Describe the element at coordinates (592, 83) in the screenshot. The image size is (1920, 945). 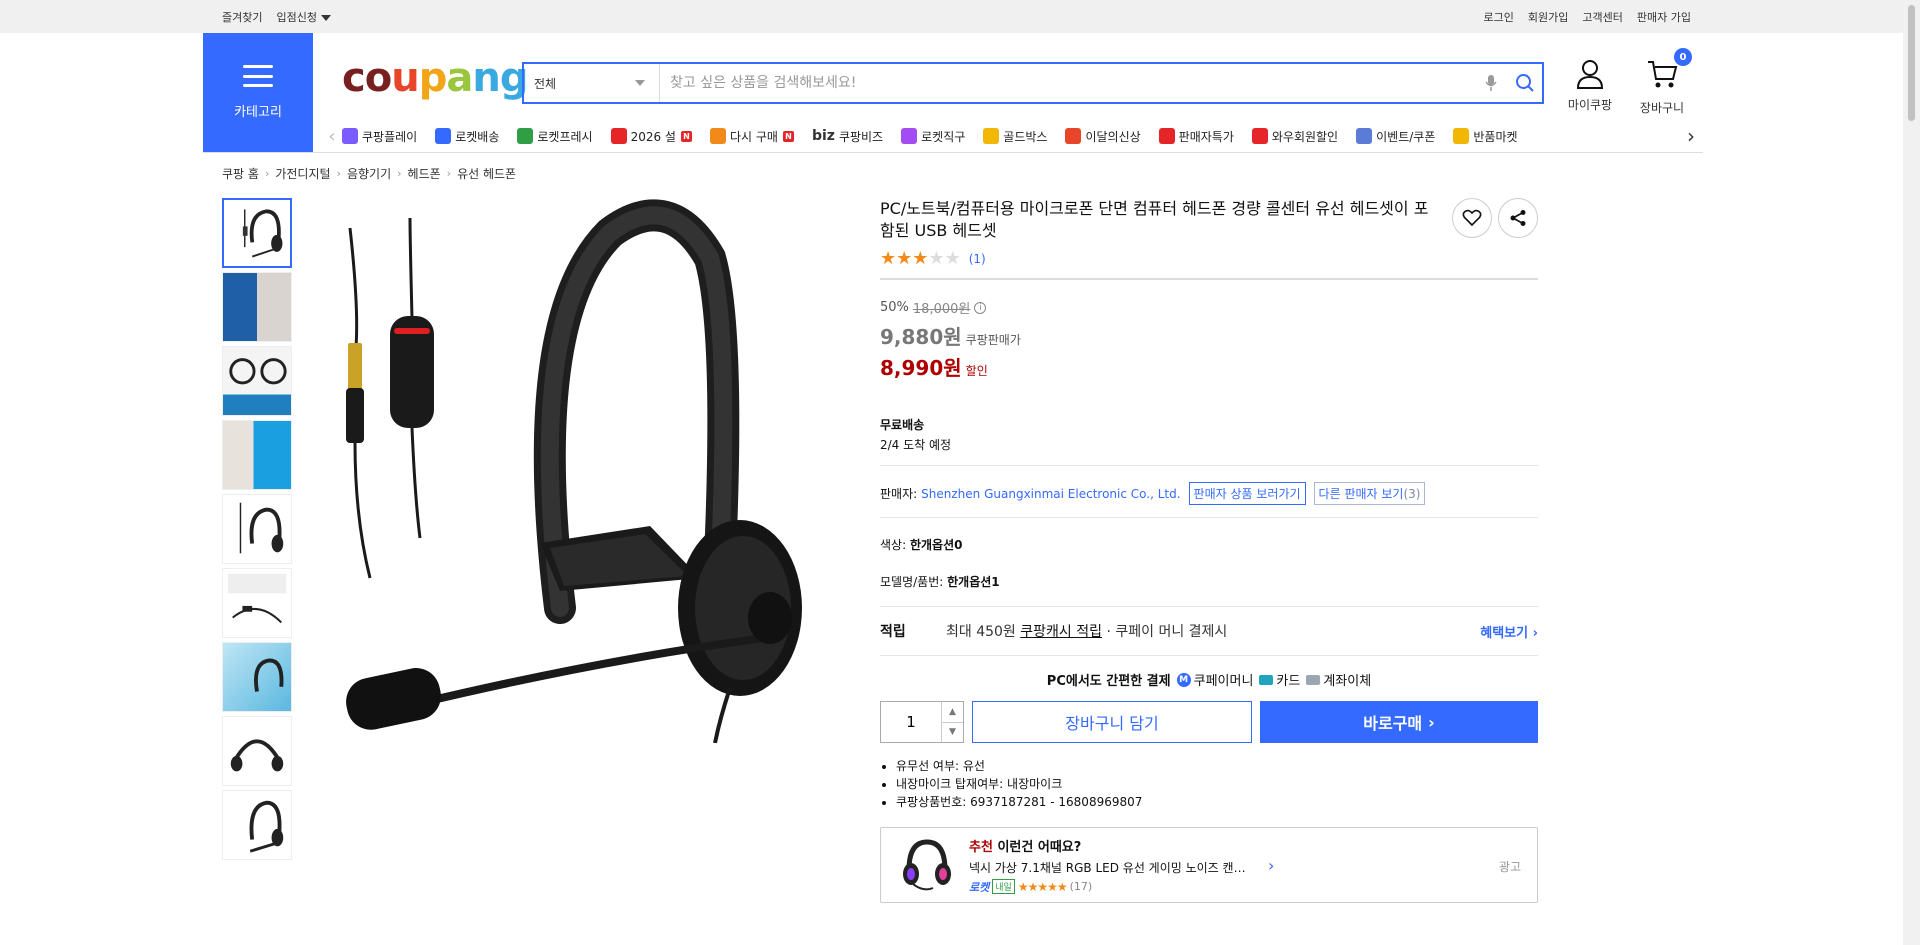
I see `search-category-select: 전체` at that location.